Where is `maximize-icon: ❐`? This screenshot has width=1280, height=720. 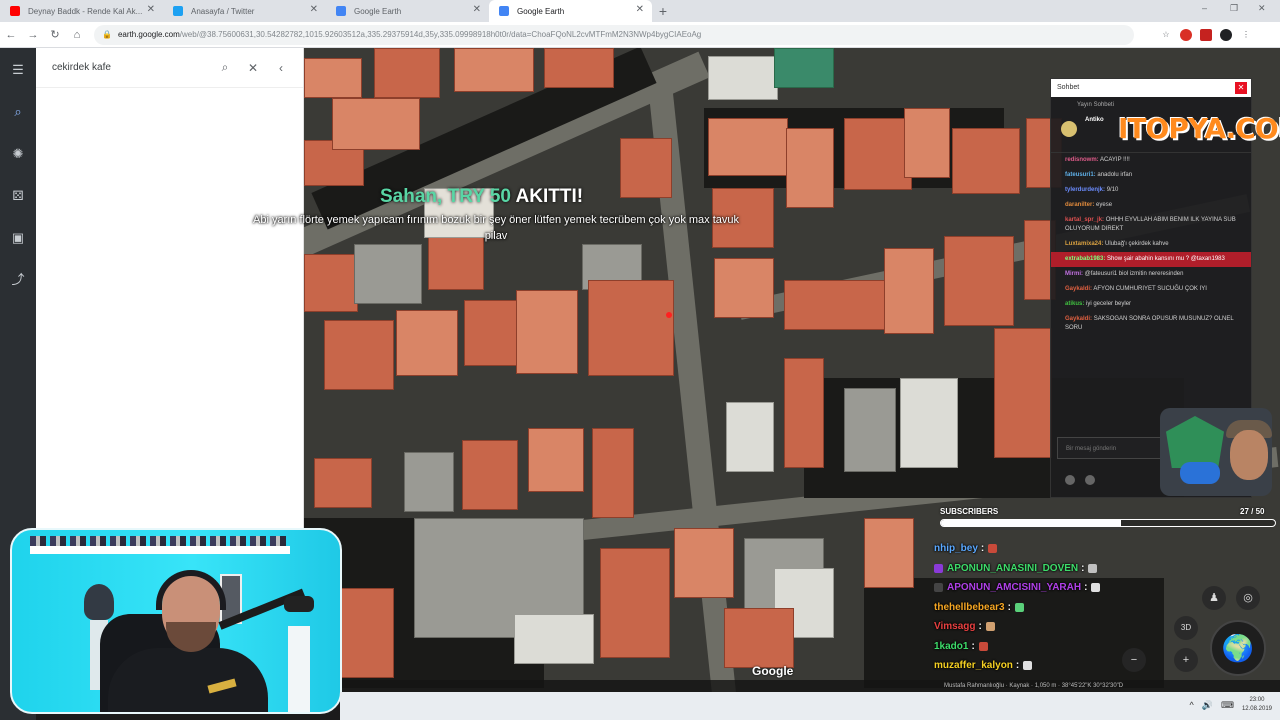
maximize-icon: ❐ is located at coordinates (1234, 8).